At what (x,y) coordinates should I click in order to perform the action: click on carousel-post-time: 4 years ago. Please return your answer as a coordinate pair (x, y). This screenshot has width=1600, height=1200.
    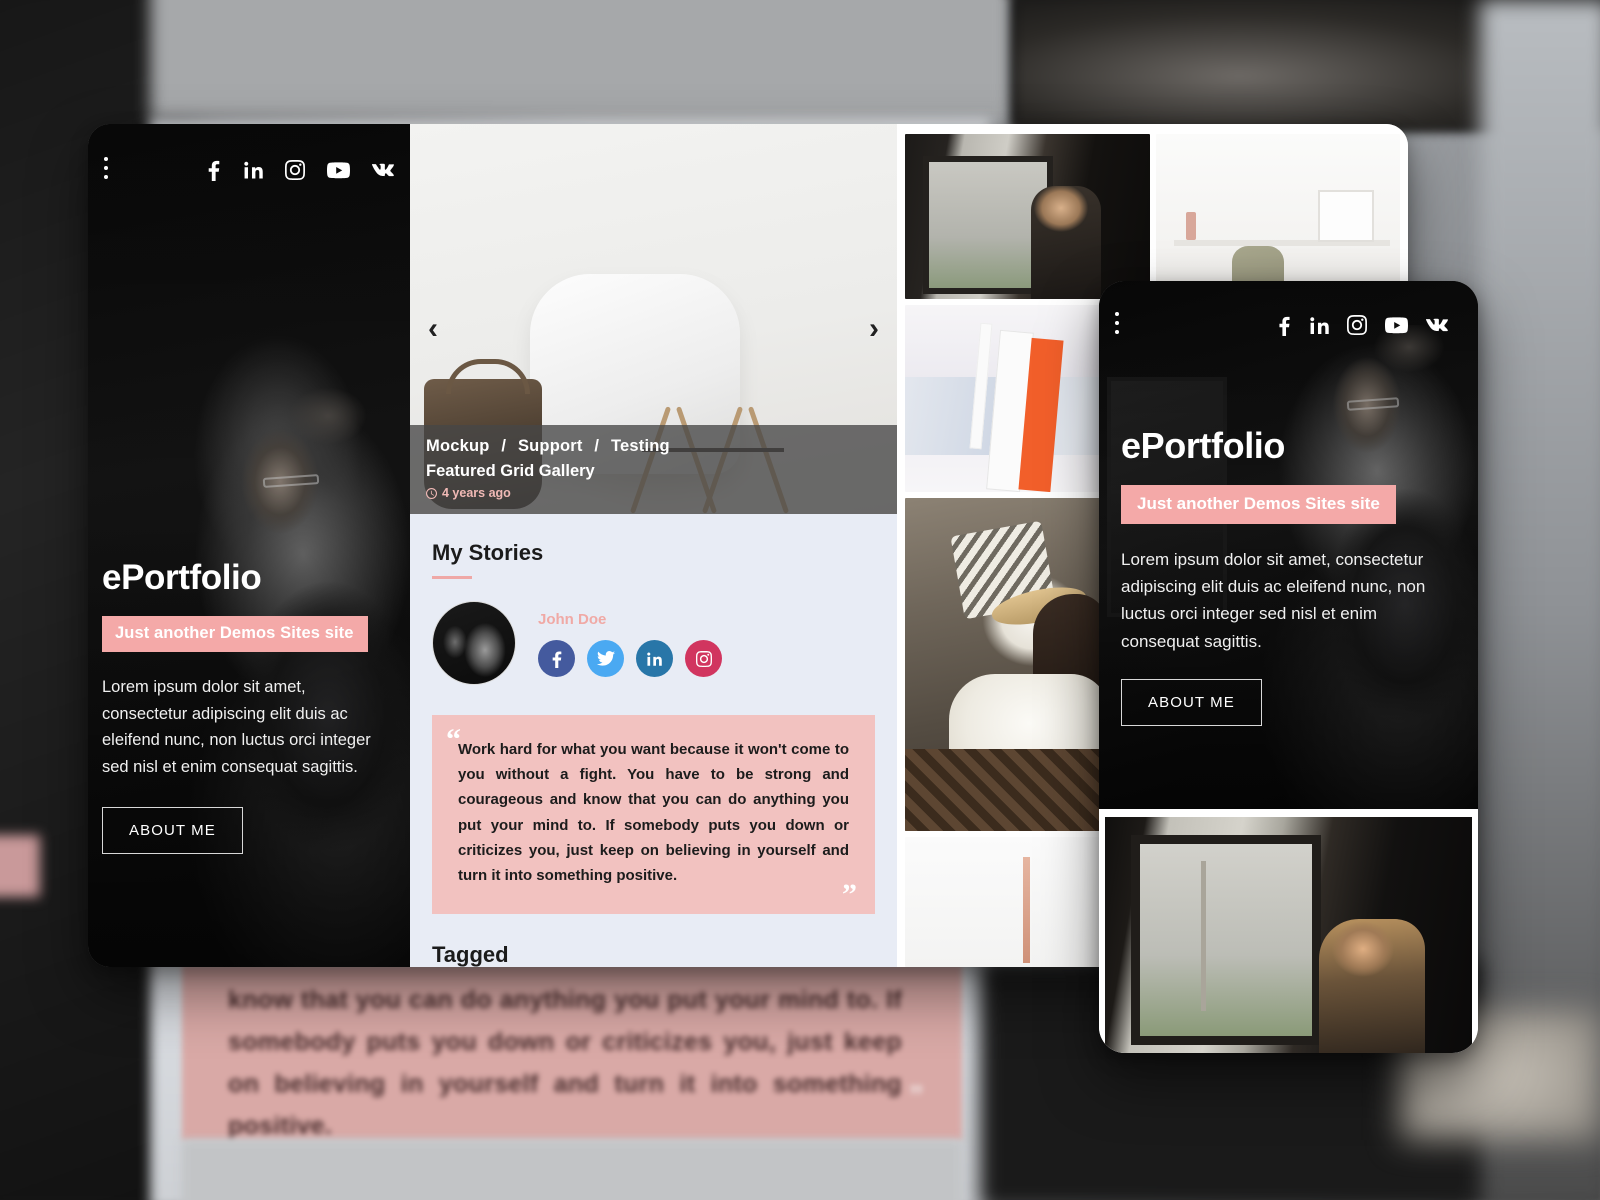
    Looking at the image, I should click on (476, 493).